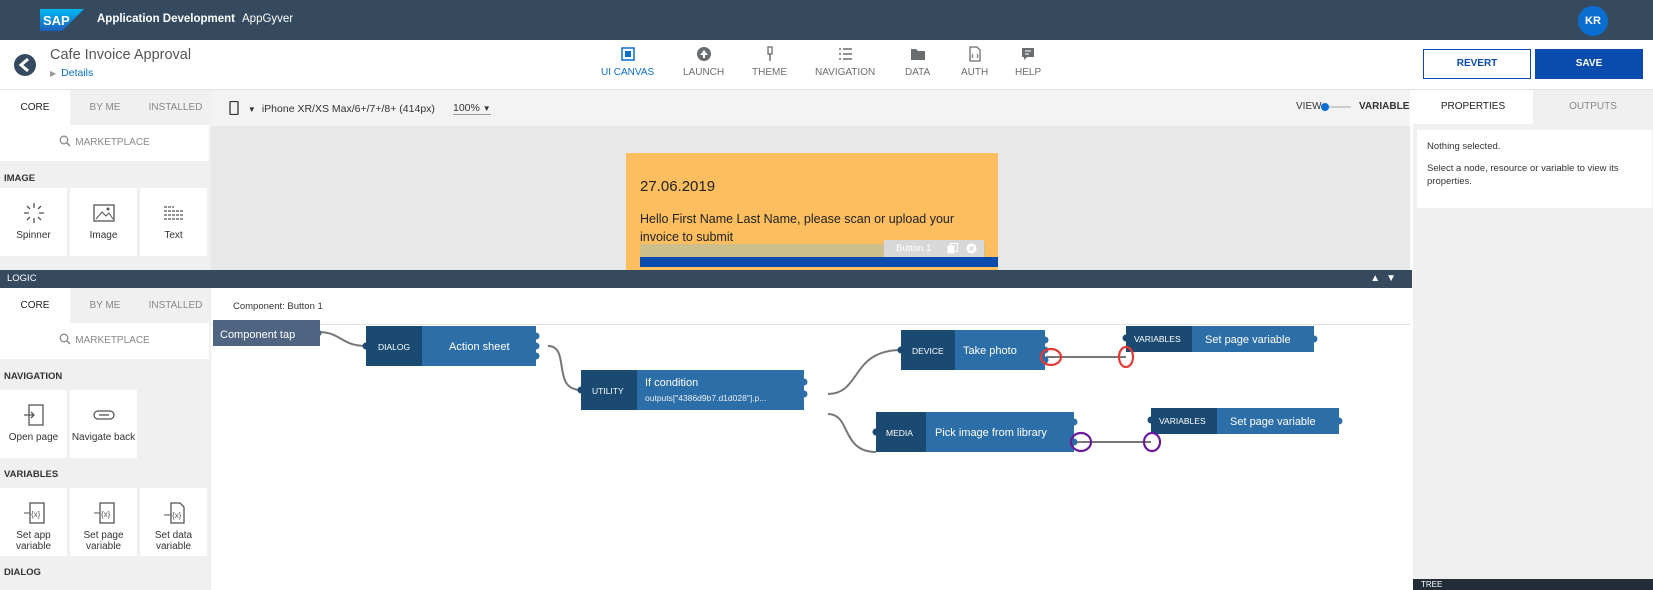 This screenshot has width=1653, height=590. I want to click on tab-launch: LAUNCH, so click(703, 62).